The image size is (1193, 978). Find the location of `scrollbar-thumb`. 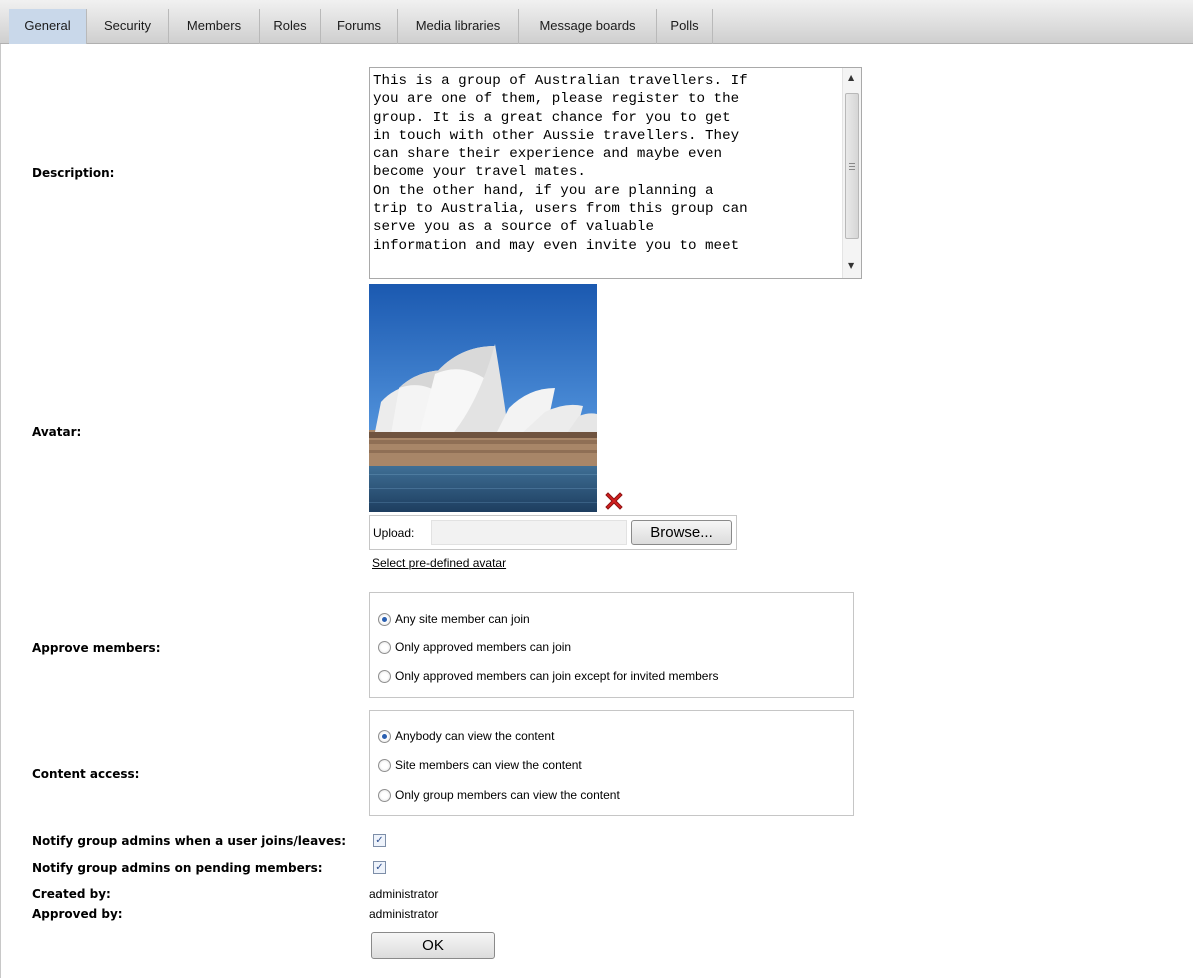

scrollbar-thumb is located at coordinates (852, 166).